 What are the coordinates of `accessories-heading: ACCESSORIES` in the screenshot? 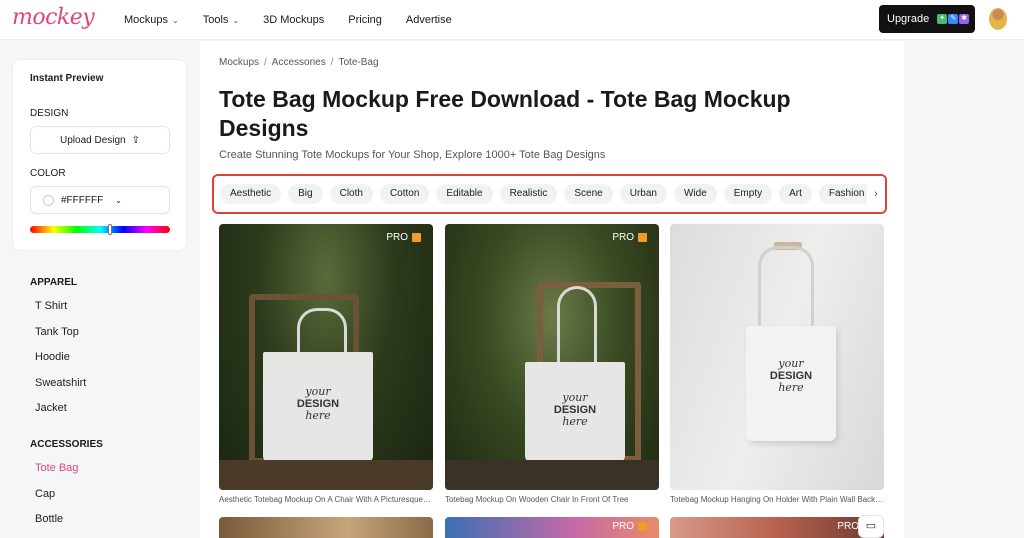 It's located at (66, 444).